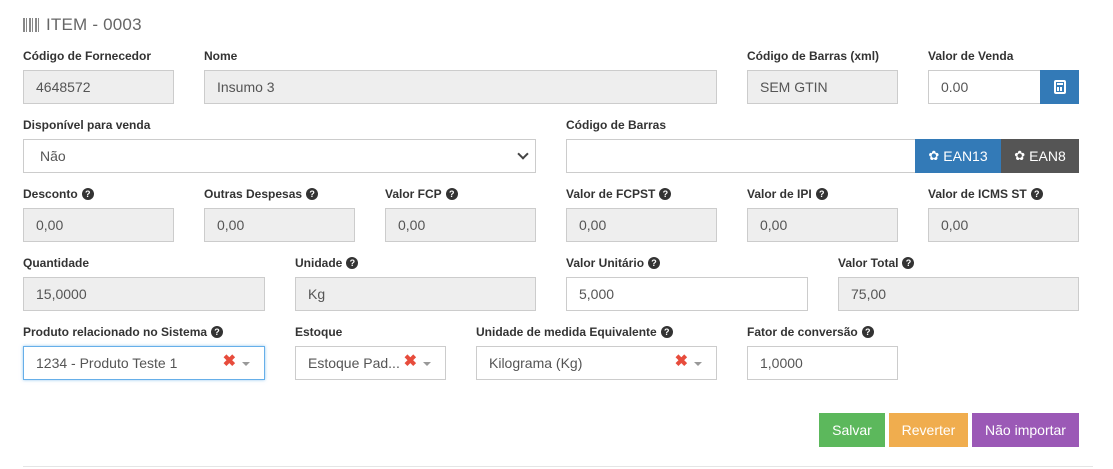 The width and height of the screenshot is (1113, 469). I want to click on codigo-barras-input, so click(741, 156).